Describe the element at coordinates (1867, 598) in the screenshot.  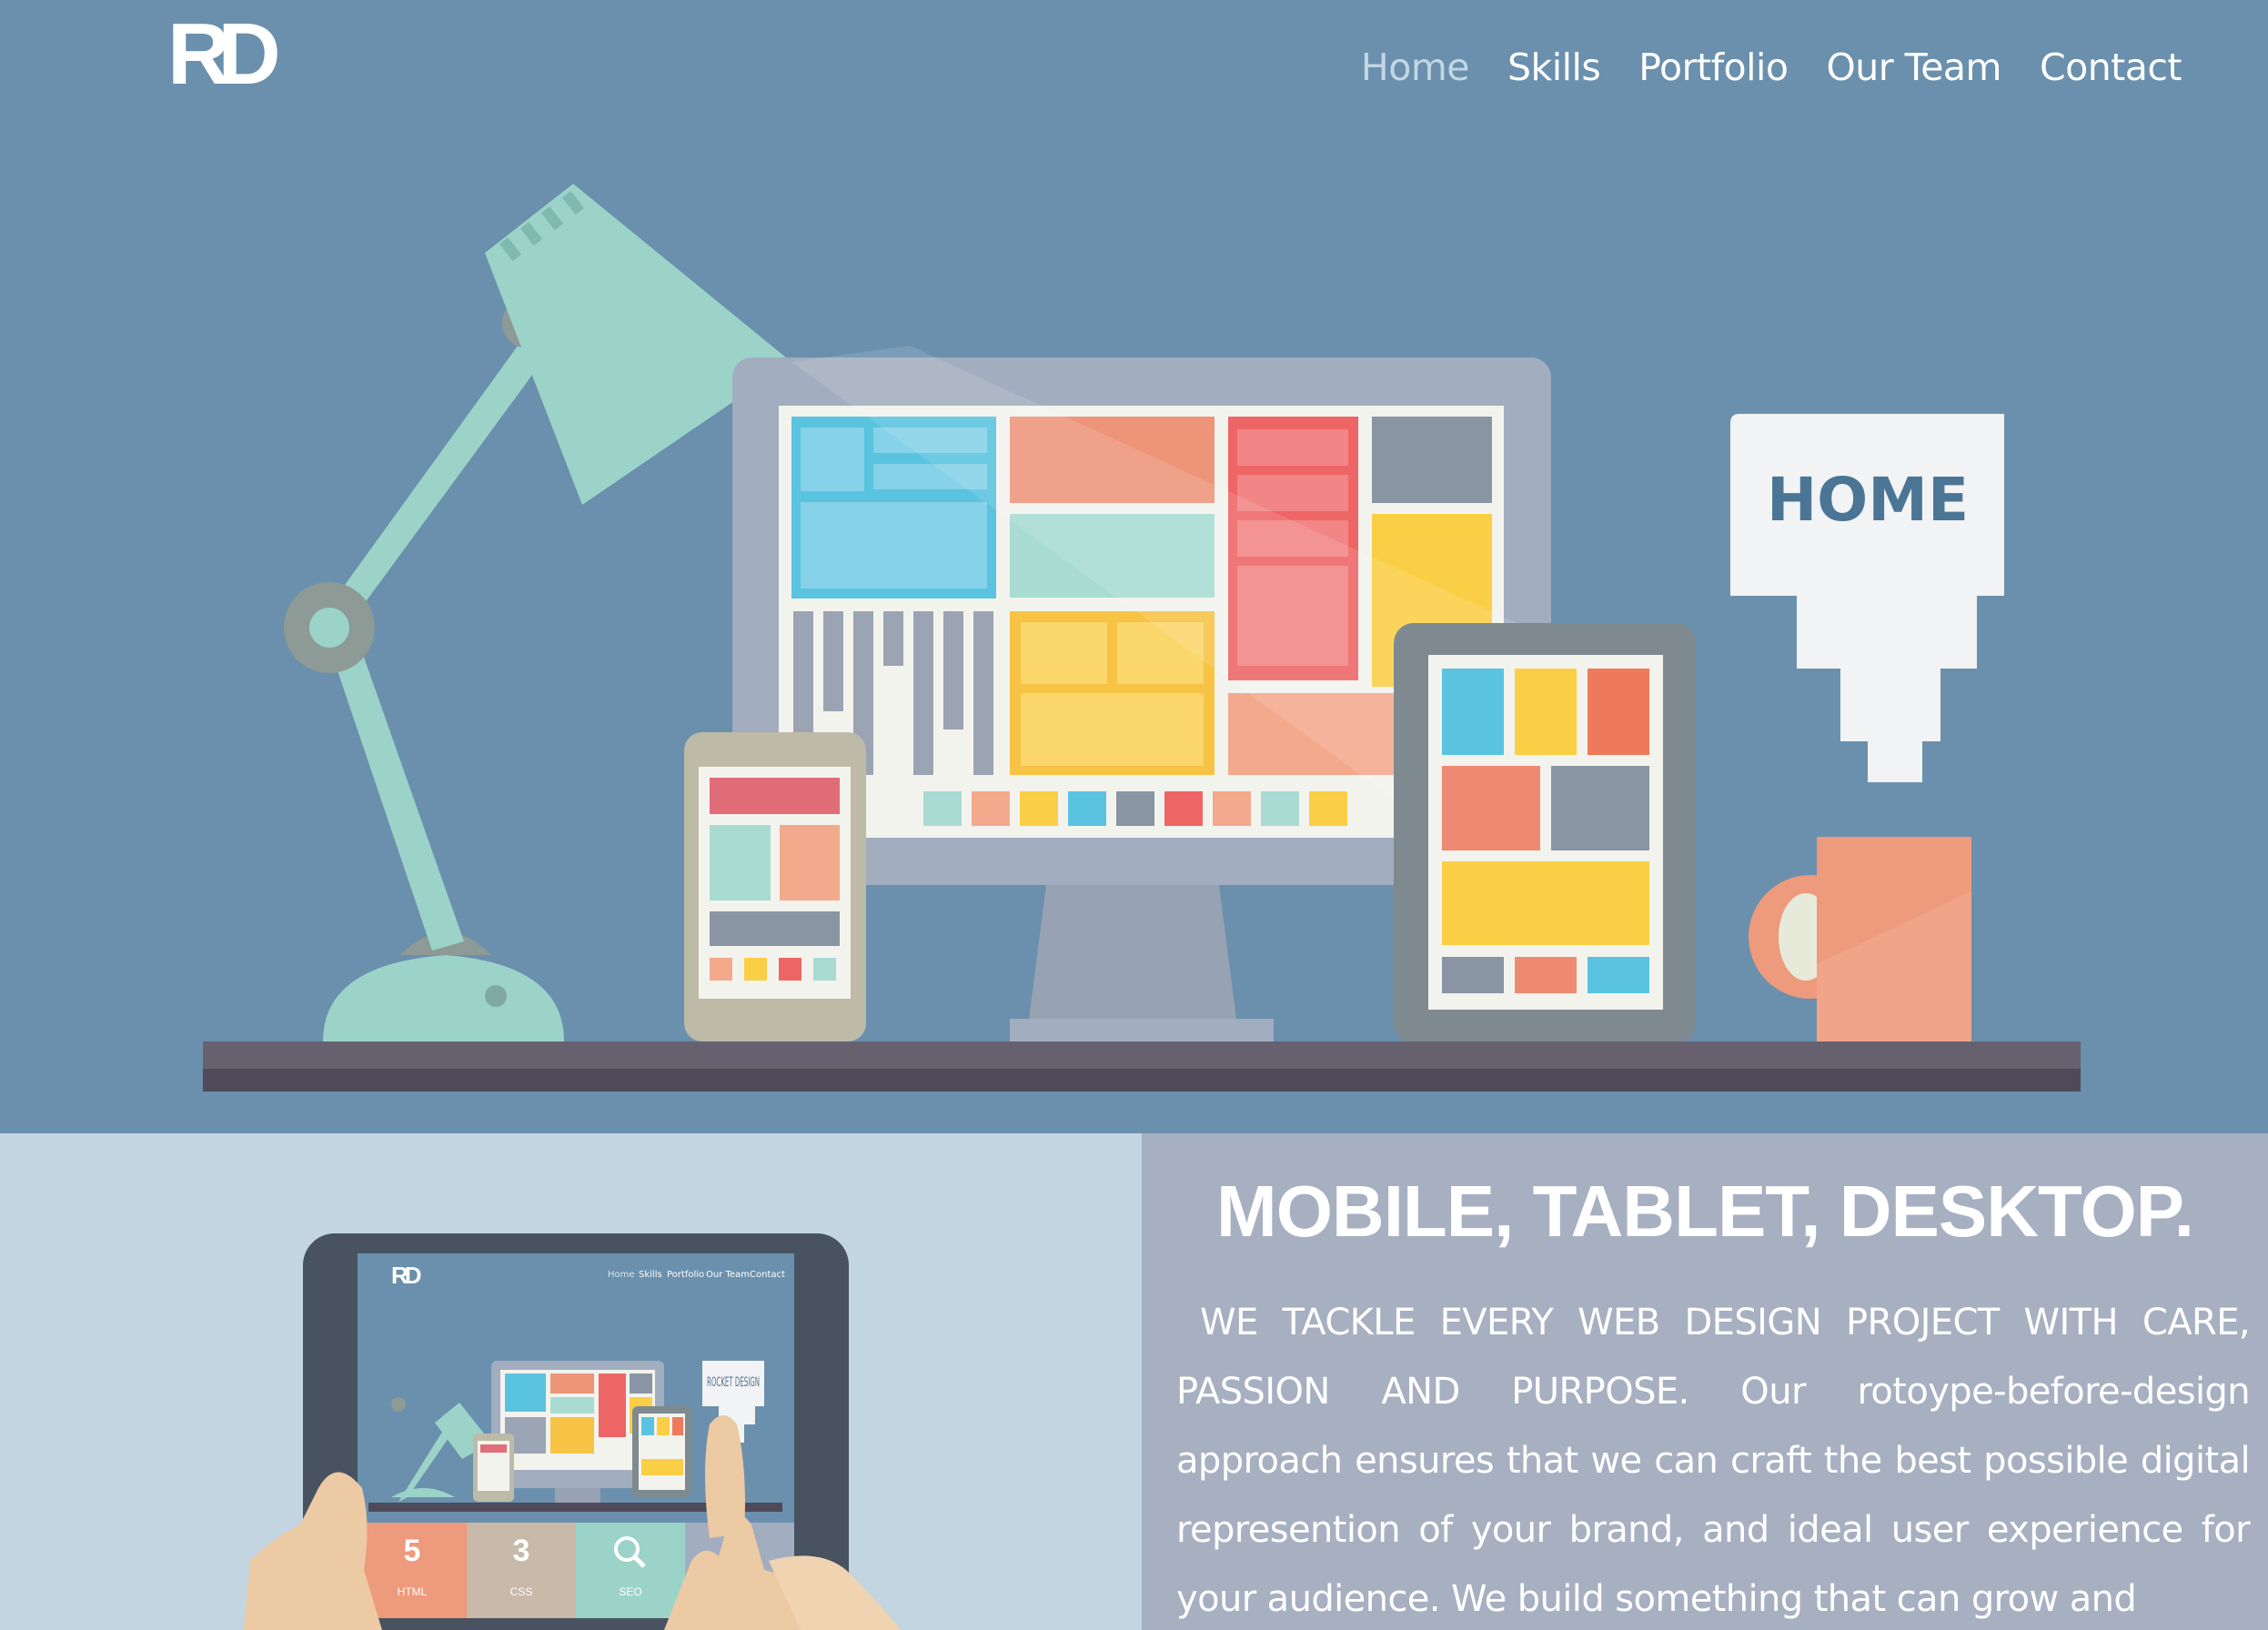
I see `home-sign-illustration: HOME` at that location.